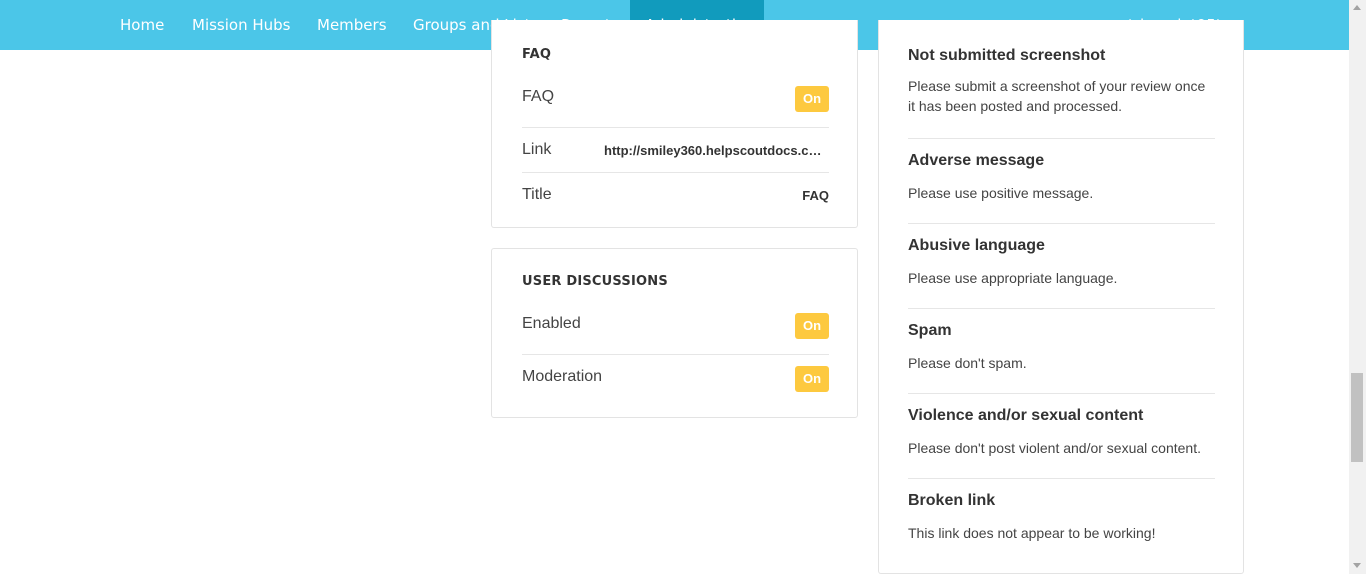 The image size is (1366, 574). Describe the element at coordinates (1013, 278) in the screenshot. I see `reason-text: Please use appropriate language.` at that location.